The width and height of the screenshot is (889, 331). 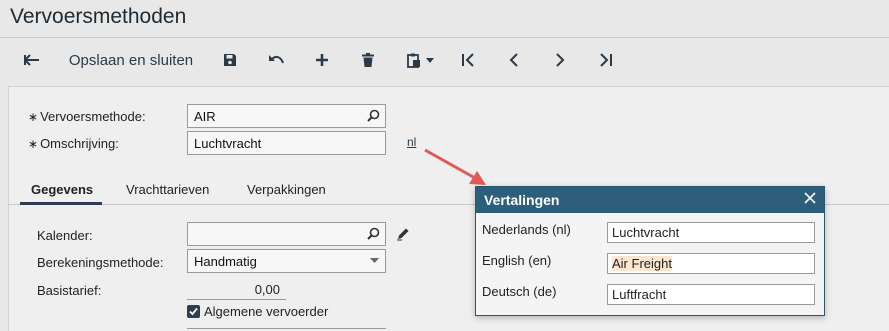 What do you see at coordinates (286, 328) in the screenshot?
I see `next-field-edge` at bounding box center [286, 328].